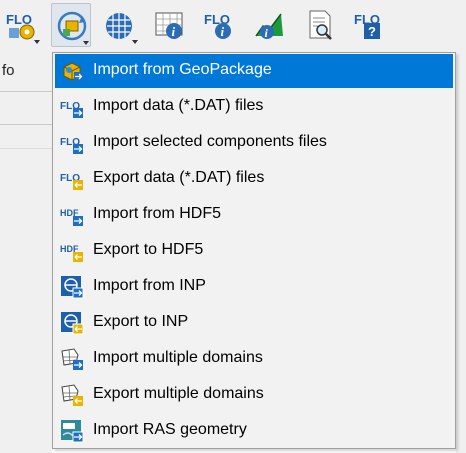  What do you see at coordinates (72, 431) in the screenshot?
I see `ras-geometry-import-icon` at bounding box center [72, 431].